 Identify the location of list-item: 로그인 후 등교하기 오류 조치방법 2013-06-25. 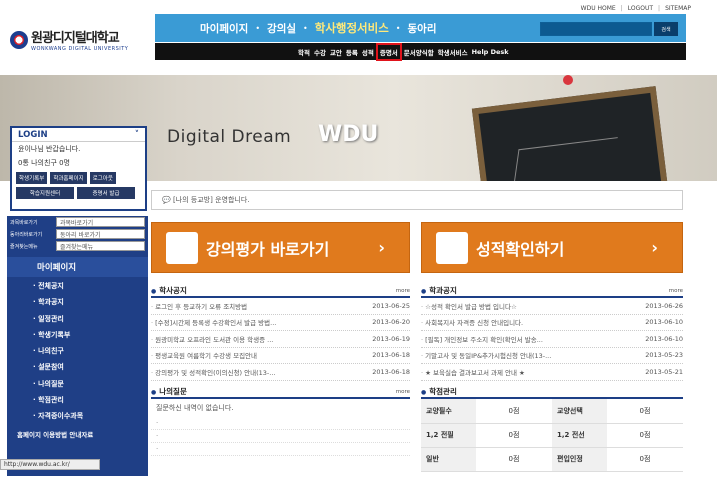
(280, 306).